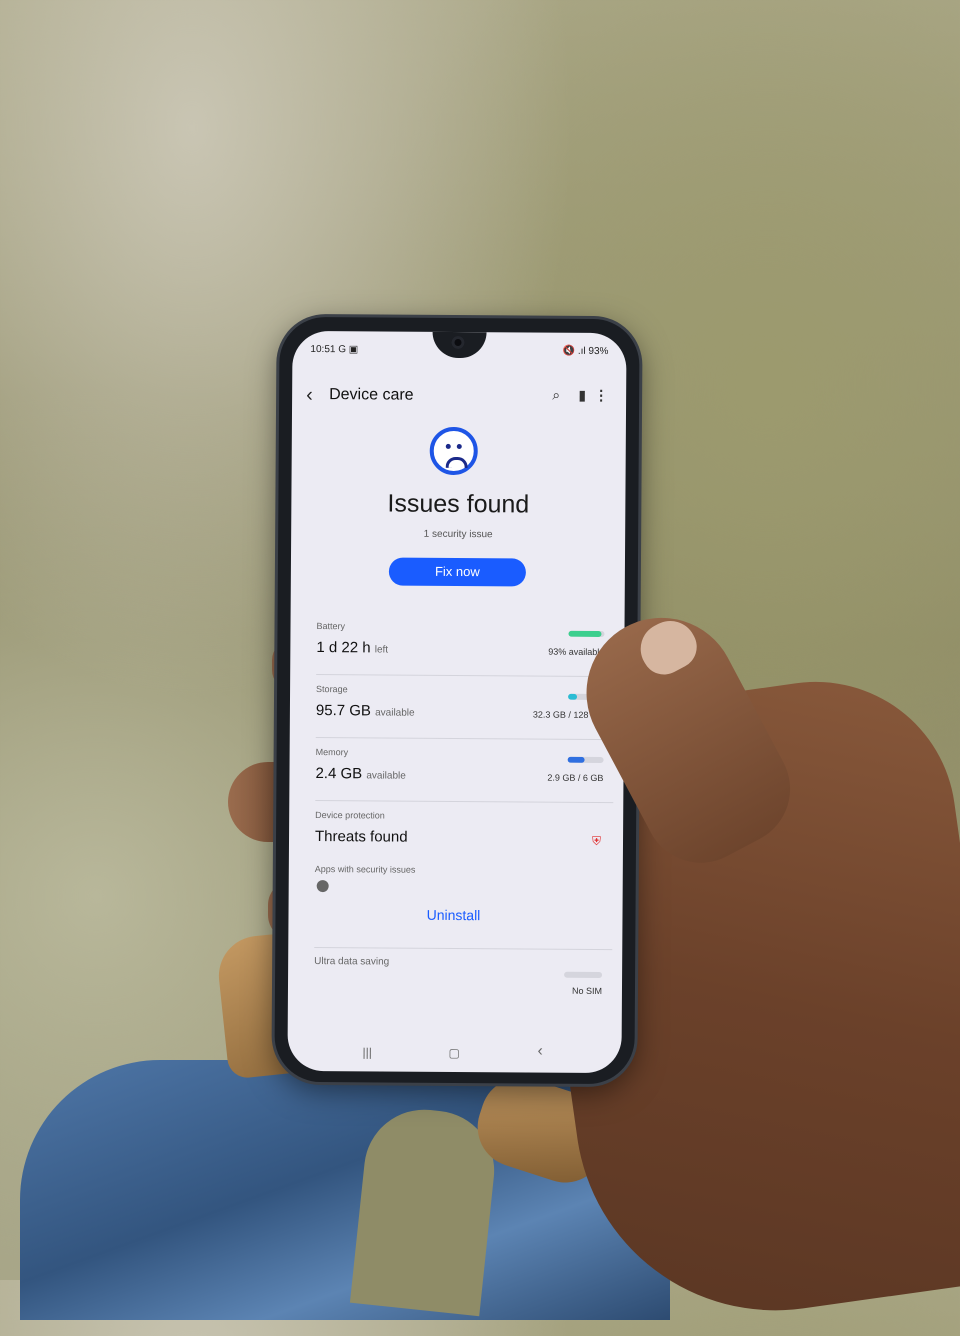  Describe the element at coordinates (459, 398) in the screenshot. I see `app-bar: ‹ Device care ⌕ ▮ ⋮` at that location.